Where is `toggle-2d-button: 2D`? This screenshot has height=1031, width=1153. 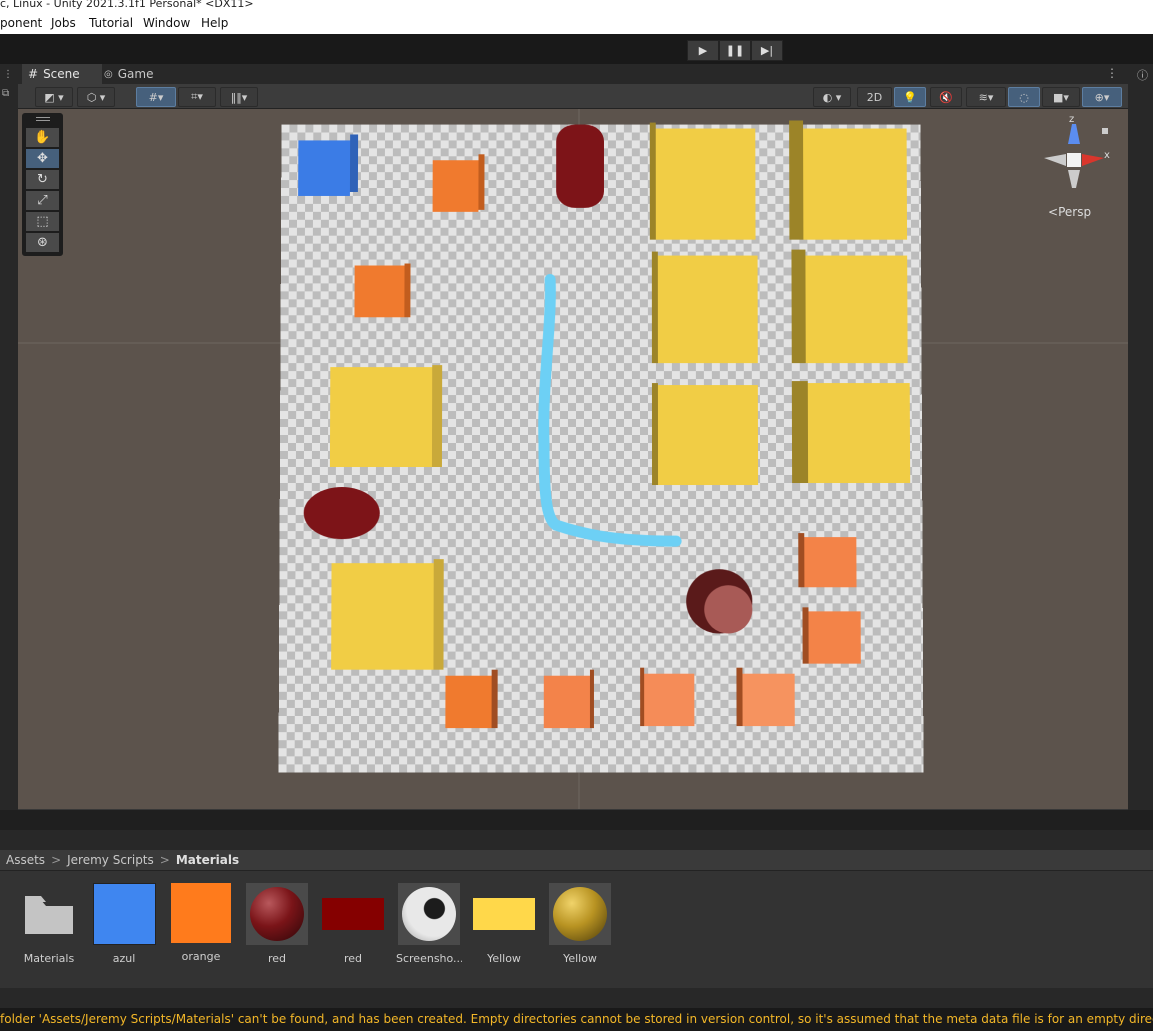
toggle-2d-button: 2D is located at coordinates (874, 97).